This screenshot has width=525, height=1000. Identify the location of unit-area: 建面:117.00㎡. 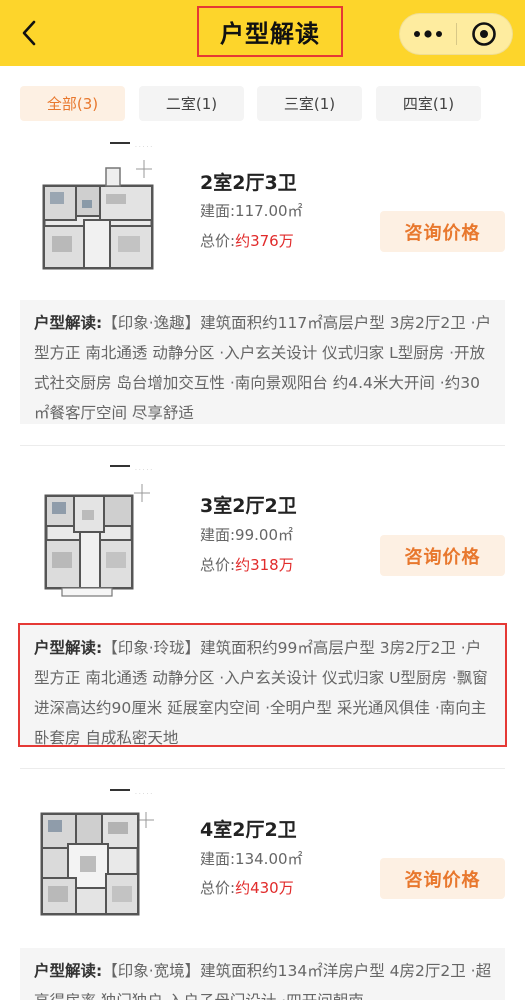
(251, 211).